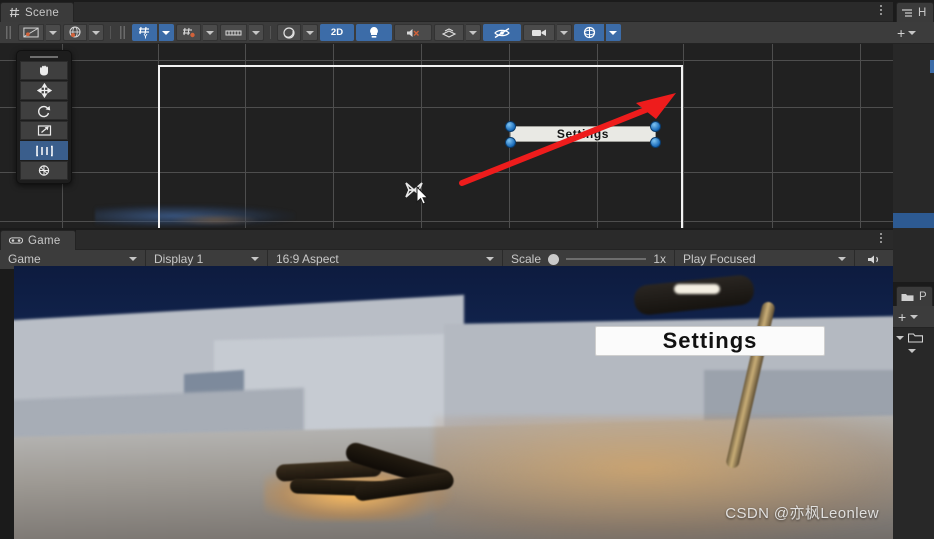 The height and width of the screenshot is (539, 934). Describe the element at coordinates (502, 32) in the screenshot. I see `scene-visibility-toggle` at that location.